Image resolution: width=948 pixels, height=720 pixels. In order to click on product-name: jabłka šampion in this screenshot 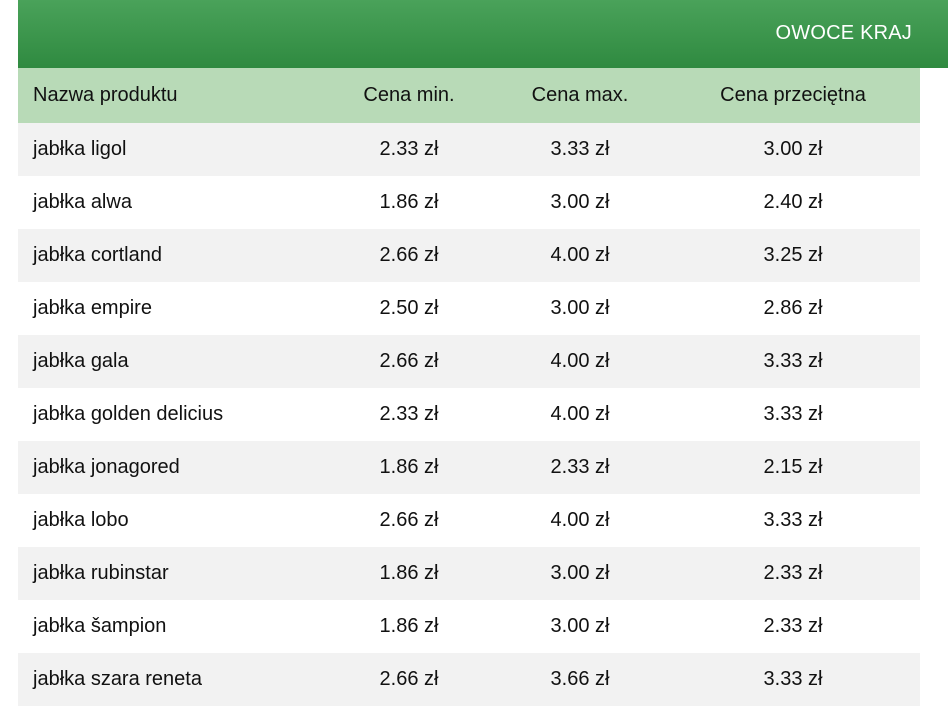, I will do `click(100, 626)`.